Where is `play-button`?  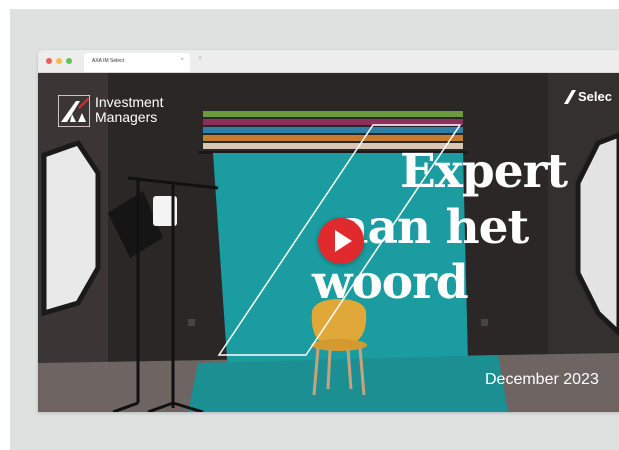 play-button is located at coordinates (341, 241).